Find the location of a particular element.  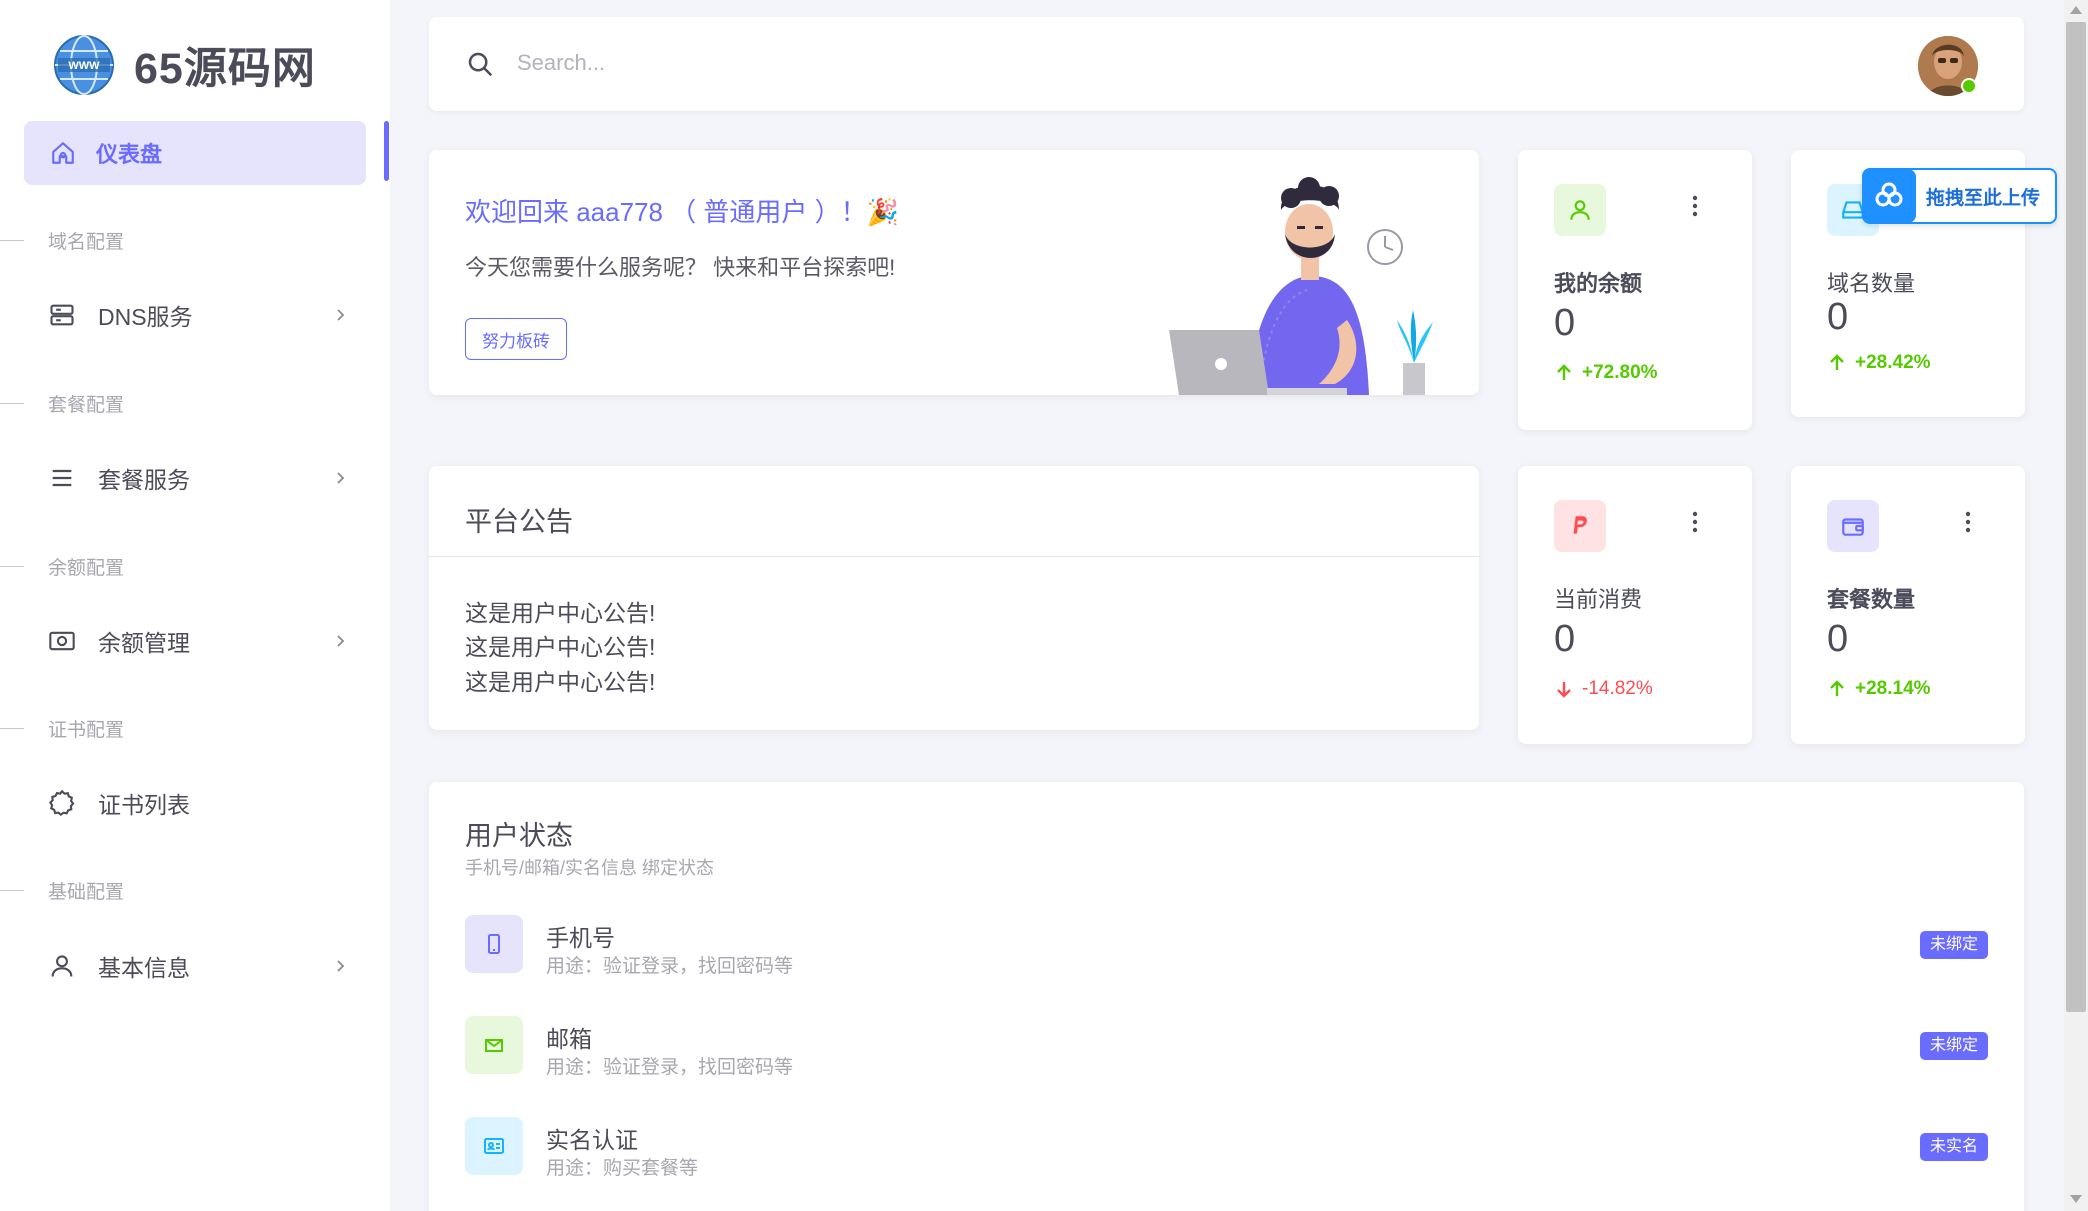

stat-trend: -14.82% is located at coordinates (1603, 689).